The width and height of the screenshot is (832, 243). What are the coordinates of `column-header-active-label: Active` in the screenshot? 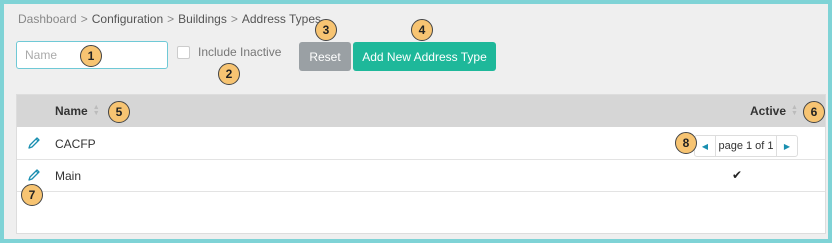 It's located at (768, 111).